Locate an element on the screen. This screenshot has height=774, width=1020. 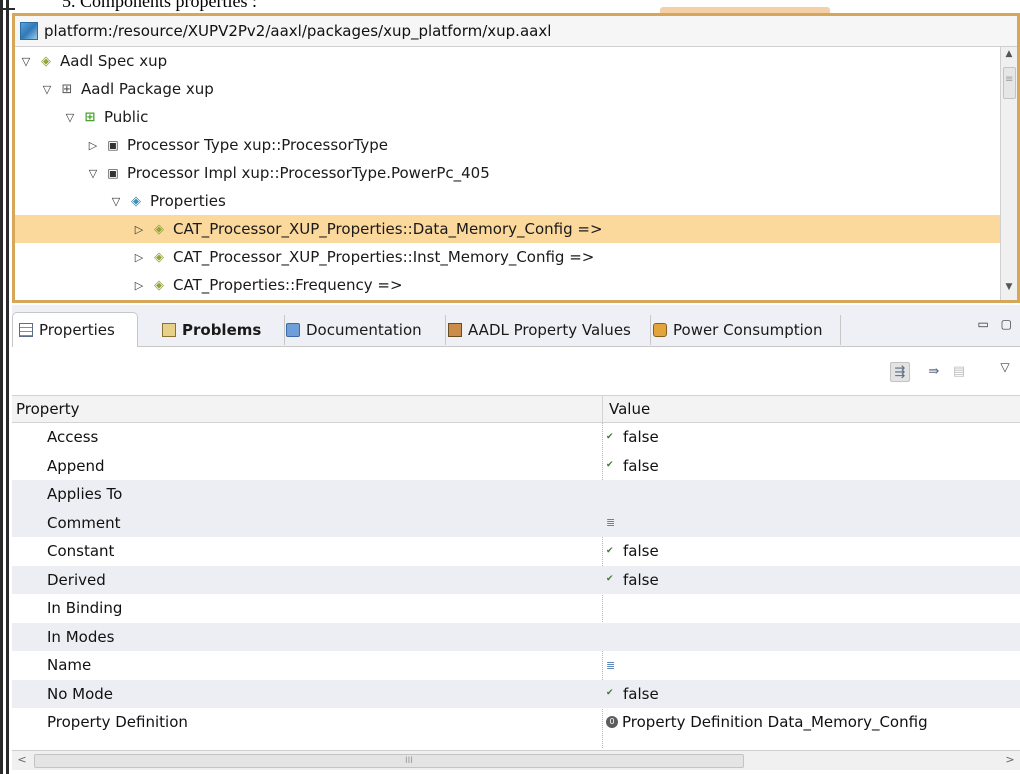
value-column-header: Value is located at coordinates (629, 409).